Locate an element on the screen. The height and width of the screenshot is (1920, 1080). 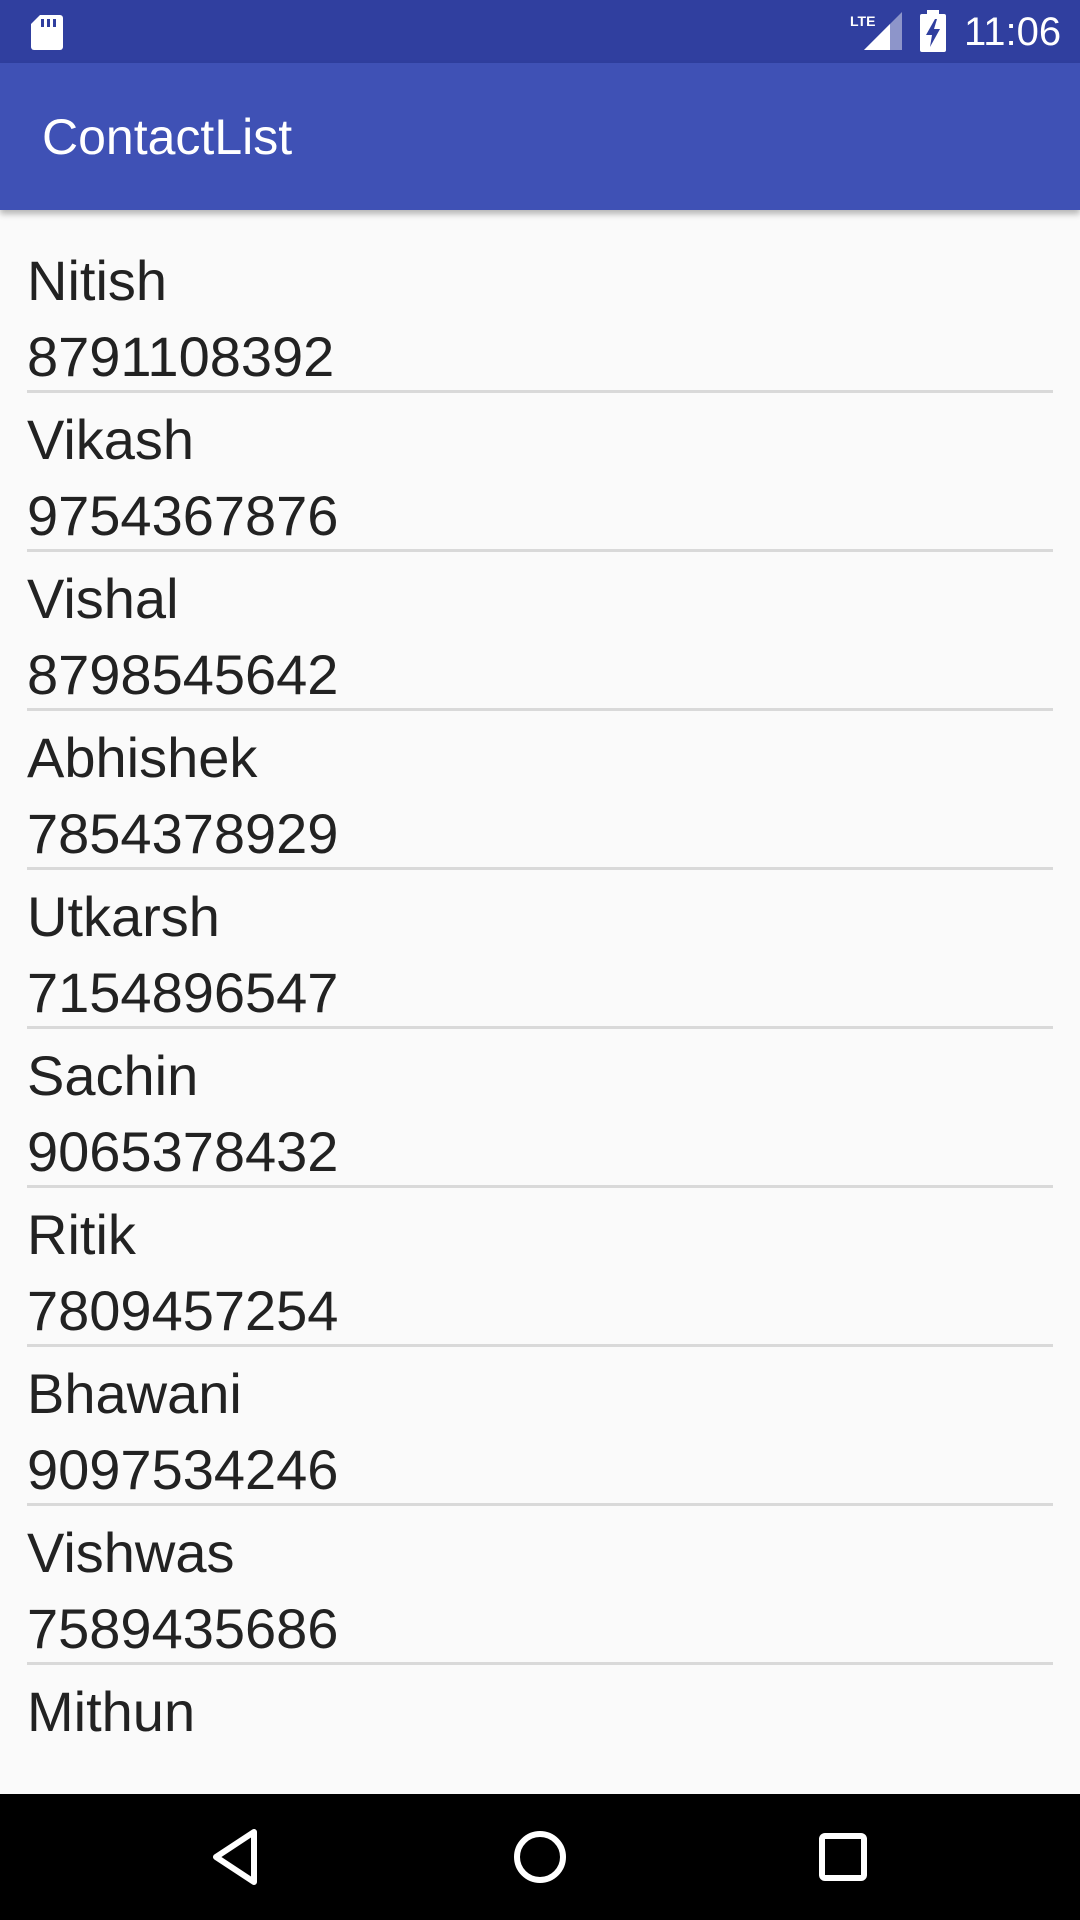
contact-name: Utkarsh is located at coordinates (123, 916).